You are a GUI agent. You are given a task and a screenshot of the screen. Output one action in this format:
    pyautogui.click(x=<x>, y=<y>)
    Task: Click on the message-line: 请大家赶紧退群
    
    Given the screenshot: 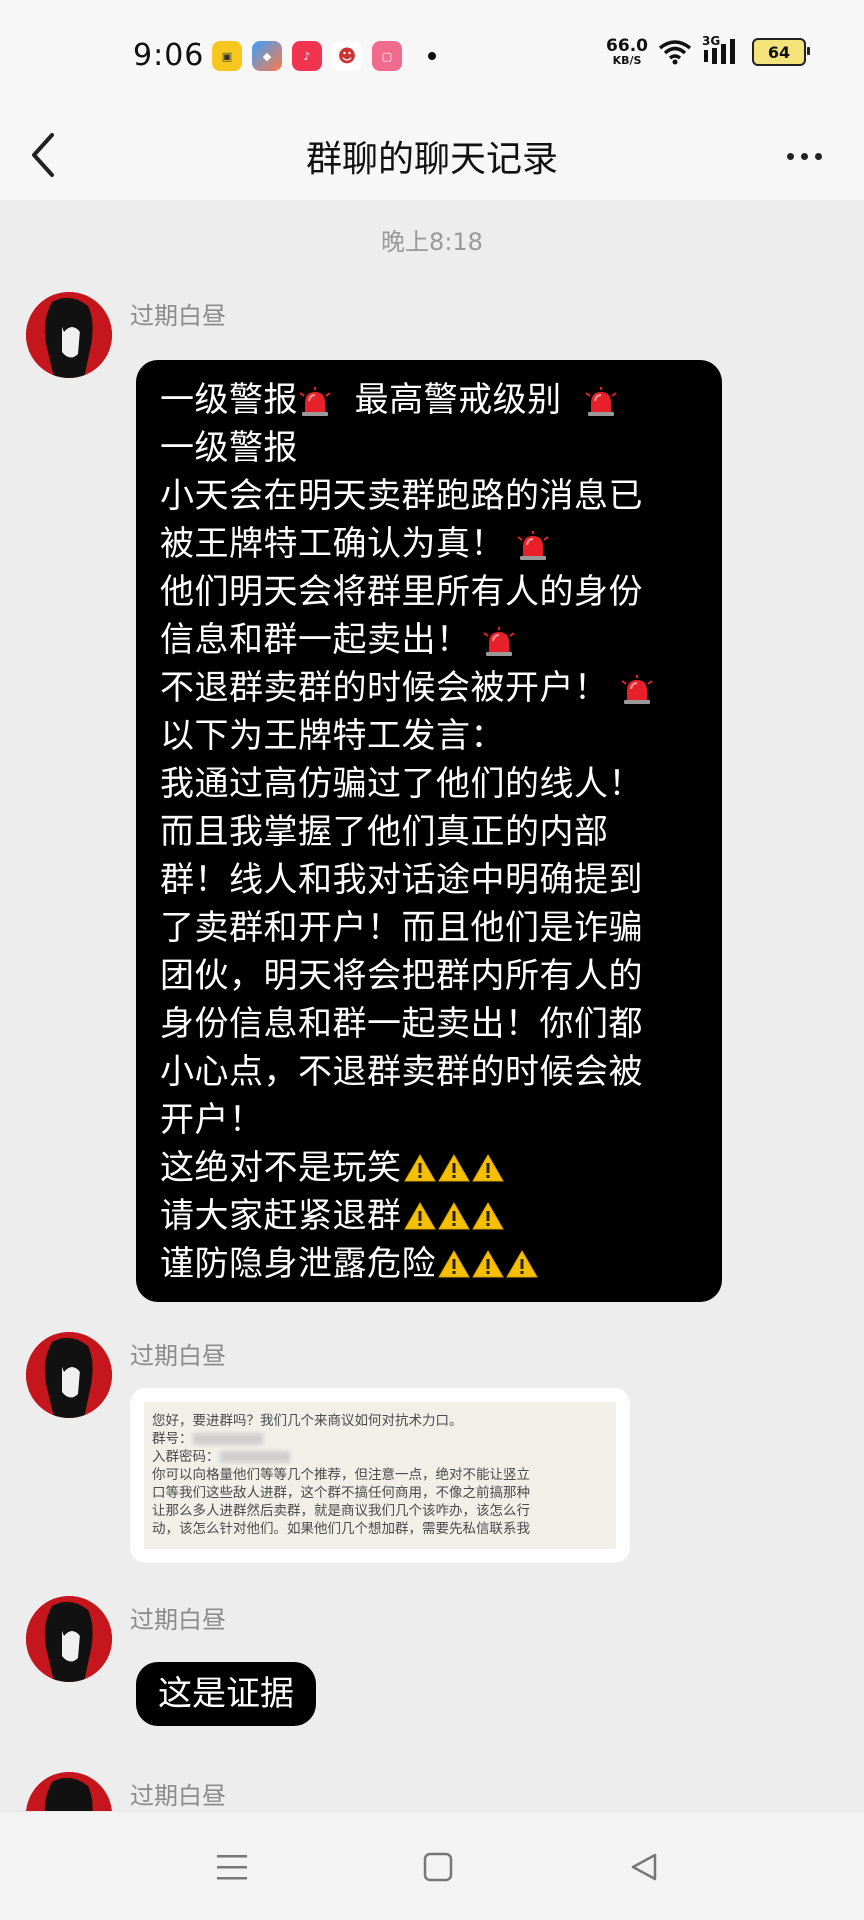 What is the action you would take?
    pyautogui.click(x=429, y=1216)
    